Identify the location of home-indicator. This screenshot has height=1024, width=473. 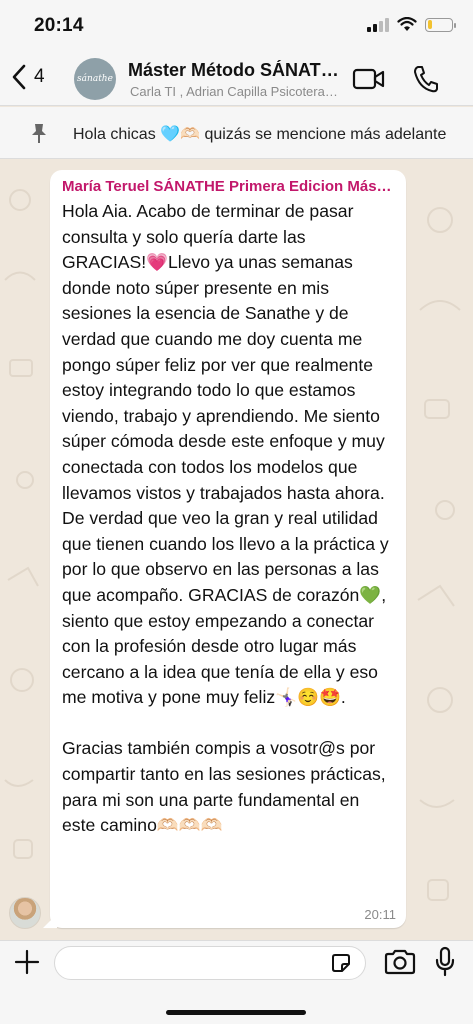
(236, 1012).